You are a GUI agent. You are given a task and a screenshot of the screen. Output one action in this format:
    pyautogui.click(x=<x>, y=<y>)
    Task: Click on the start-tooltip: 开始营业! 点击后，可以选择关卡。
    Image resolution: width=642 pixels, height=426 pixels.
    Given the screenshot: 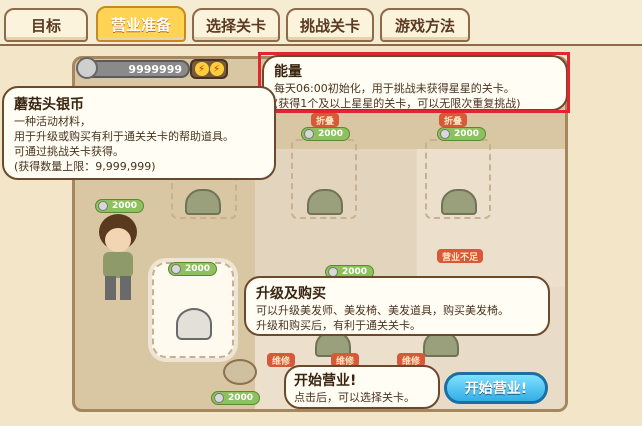 What is the action you would take?
    pyautogui.click(x=362, y=387)
    